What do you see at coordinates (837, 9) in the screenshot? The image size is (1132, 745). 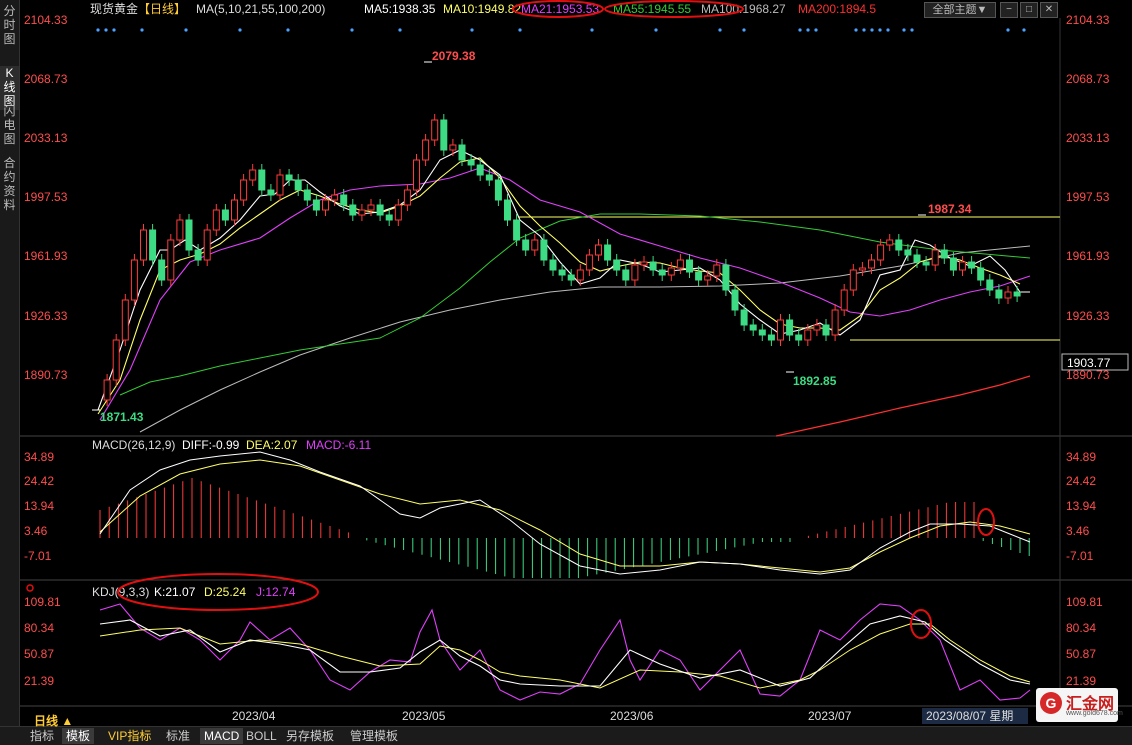 I see `ma200-value: MA200:1894.5` at bounding box center [837, 9].